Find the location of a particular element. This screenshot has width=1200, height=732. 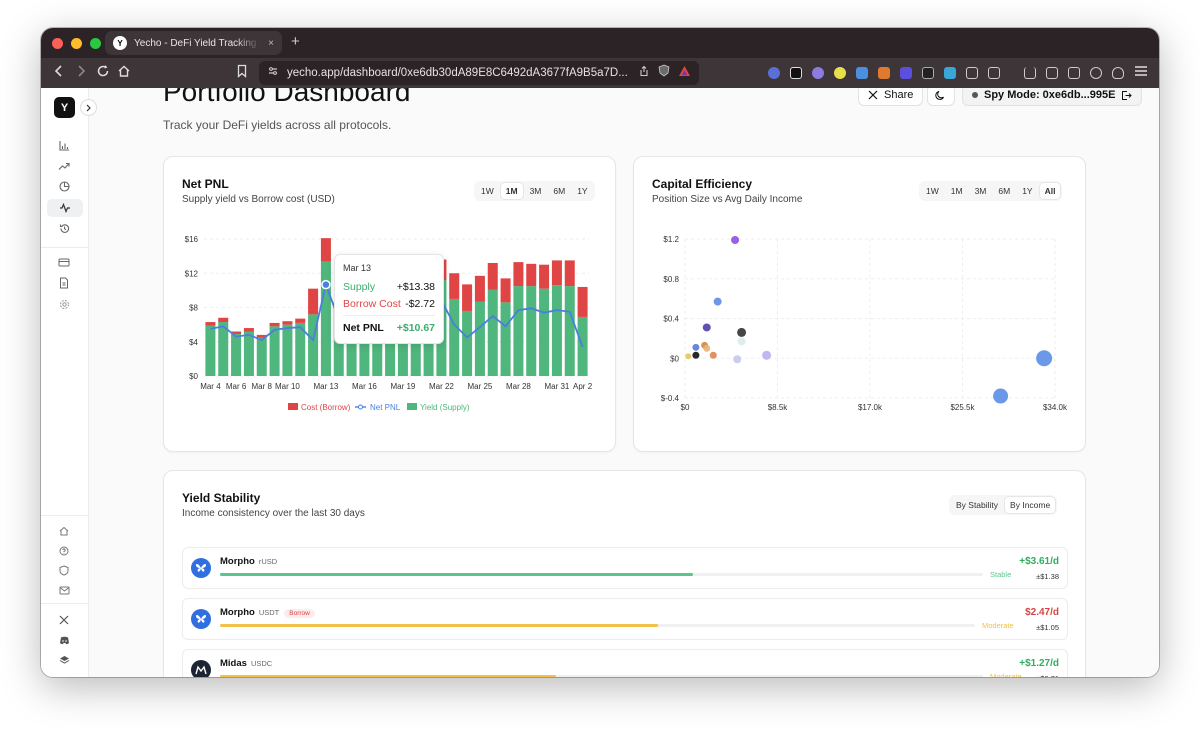

tooltip-net-label: Net PNL is located at coordinates (363, 328).